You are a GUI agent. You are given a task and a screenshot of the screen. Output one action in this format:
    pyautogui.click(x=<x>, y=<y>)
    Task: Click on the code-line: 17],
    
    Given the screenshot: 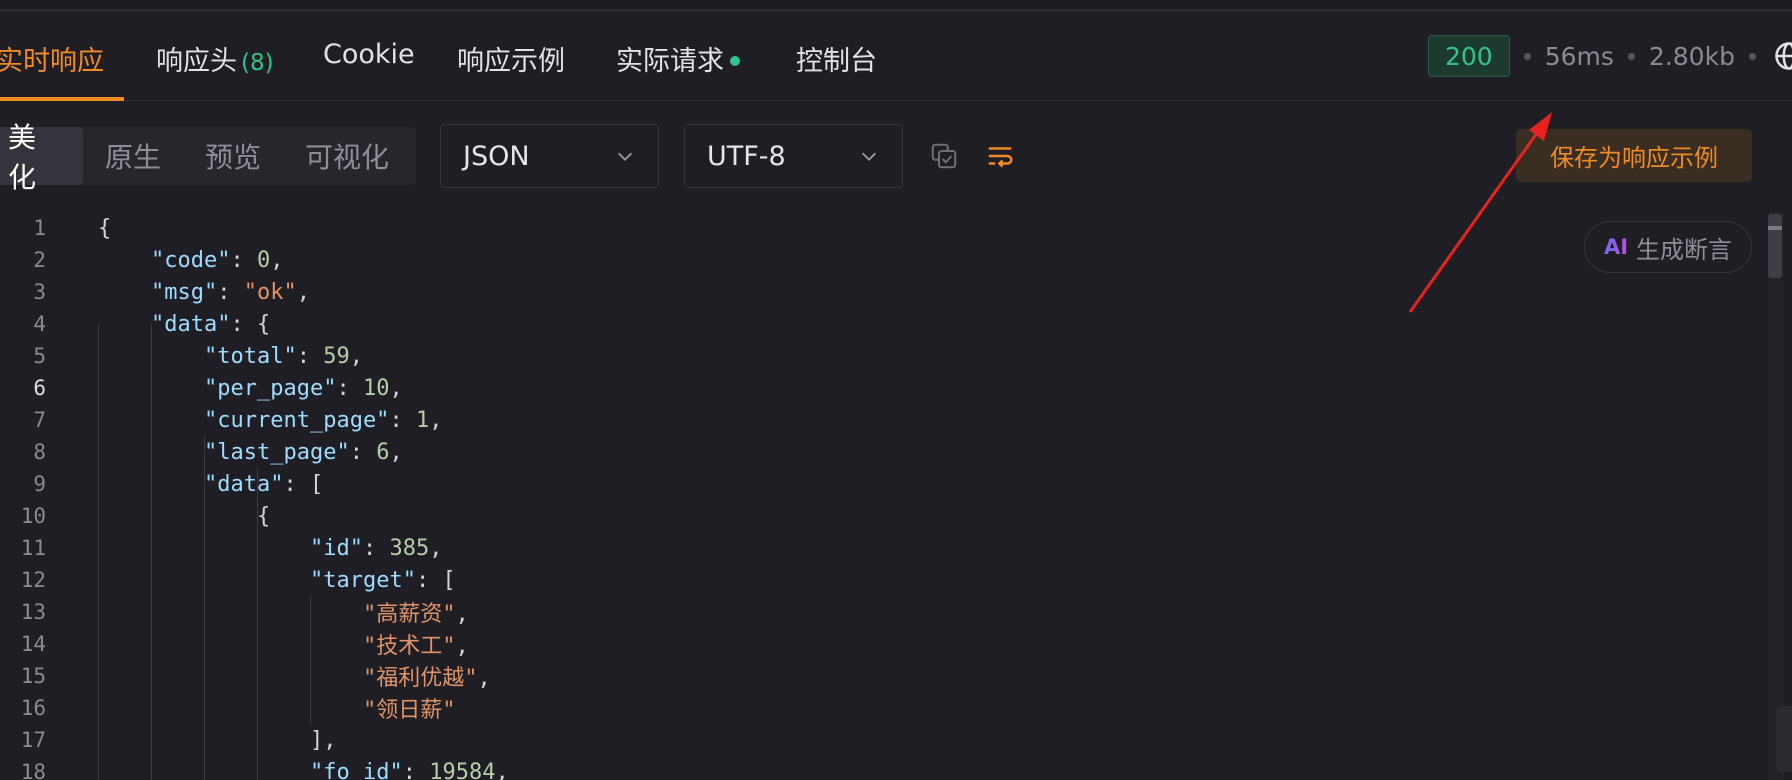 What is the action you would take?
    pyautogui.click(x=880, y=740)
    